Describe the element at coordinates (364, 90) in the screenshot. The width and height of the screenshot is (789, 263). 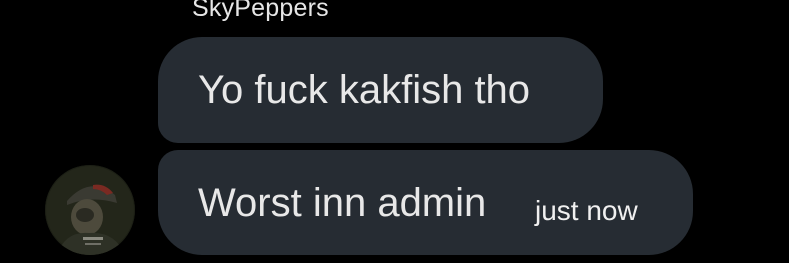
I see `message-text: Yo fuck kakfish tho` at that location.